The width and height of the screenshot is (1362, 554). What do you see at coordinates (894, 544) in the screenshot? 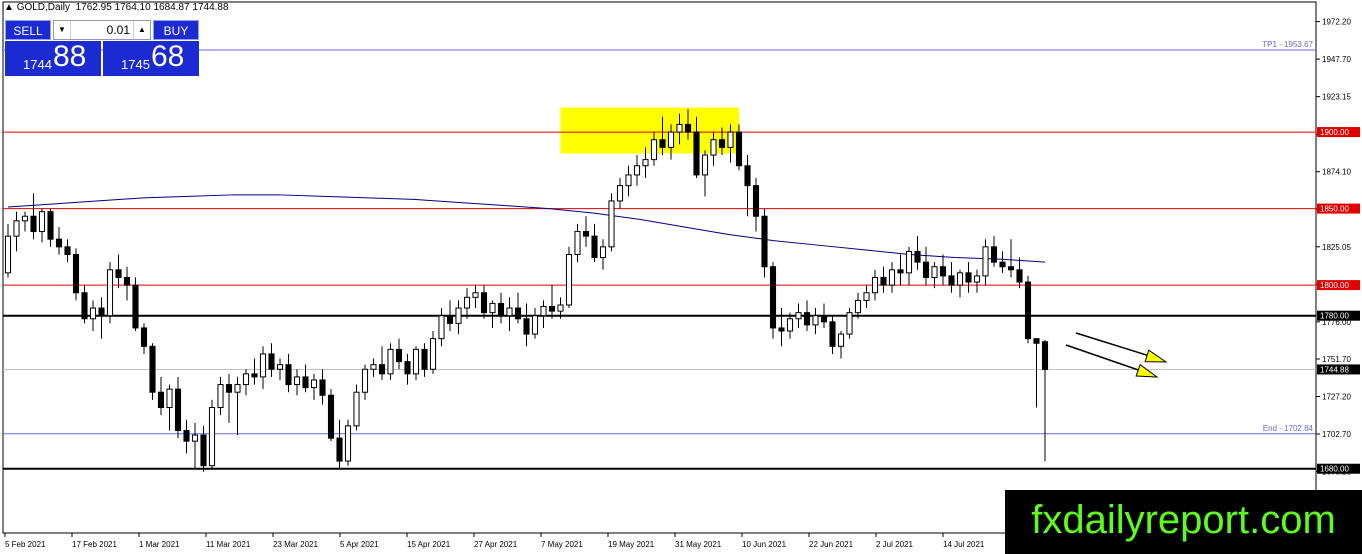
I see `x-tick-label: 2 Jul 2021` at bounding box center [894, 544].